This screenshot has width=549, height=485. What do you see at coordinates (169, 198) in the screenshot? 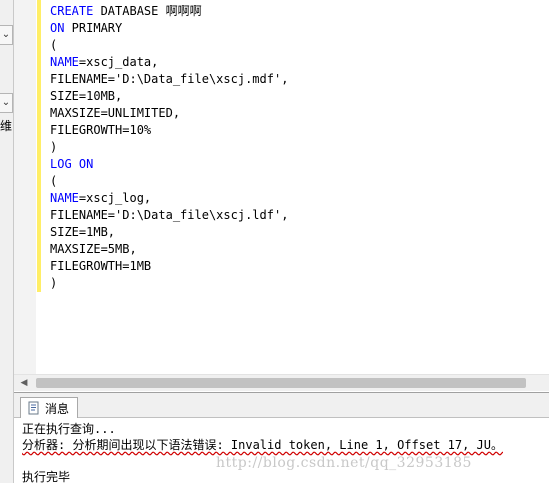
I see `code-line: NAME=xscj_log,` at bounding box center [169, 198].